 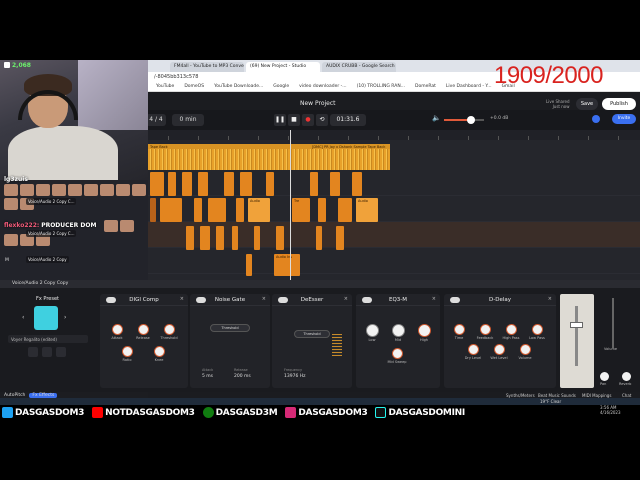 I want to click on wet-level-knob, so click(x=499, y=349).